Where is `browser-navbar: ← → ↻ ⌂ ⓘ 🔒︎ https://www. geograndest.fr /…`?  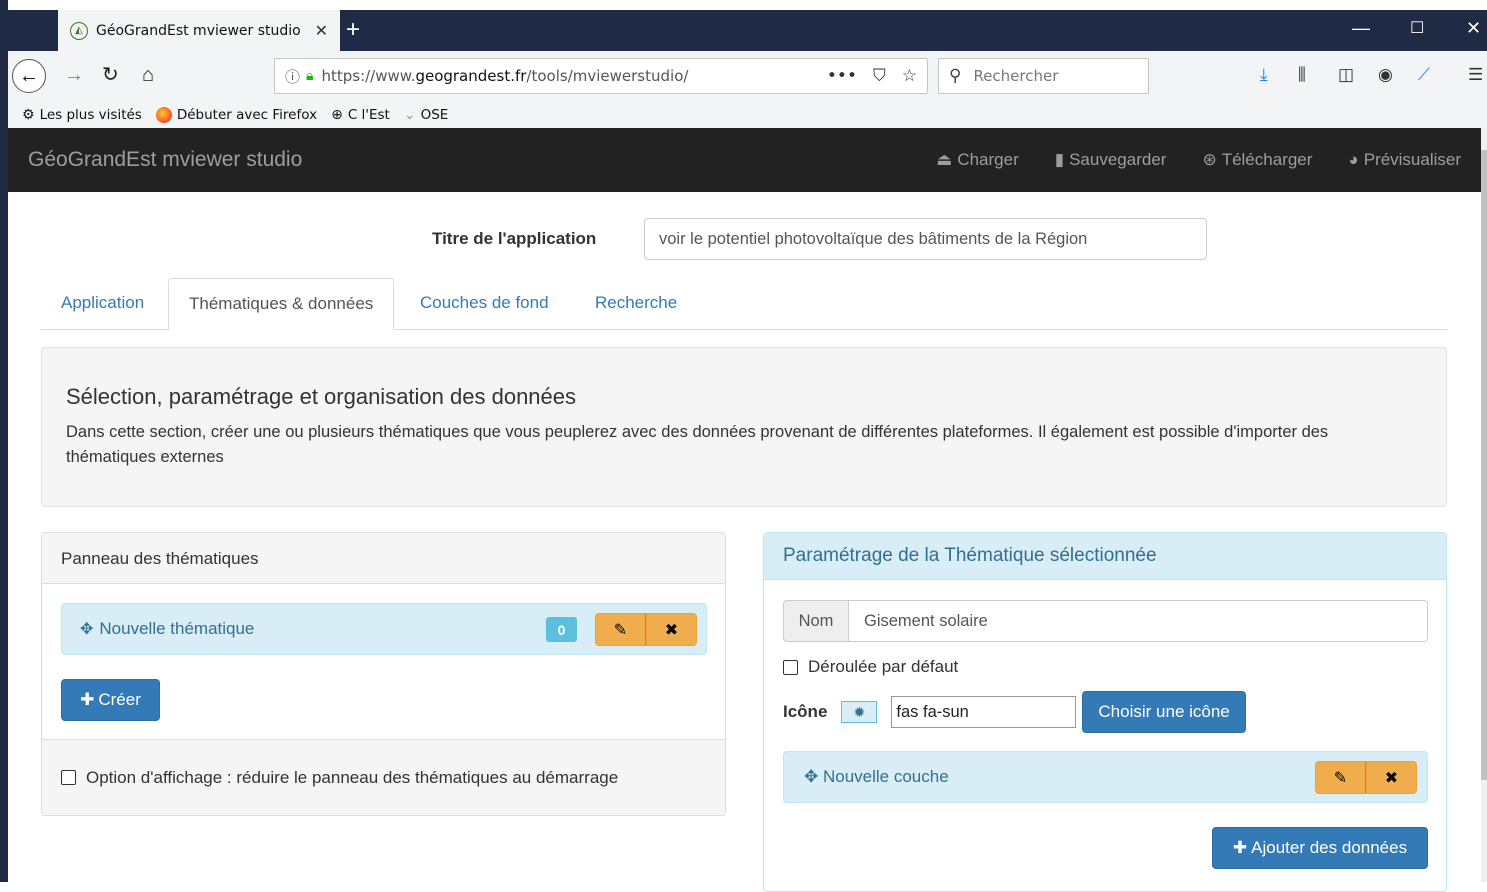
browser-navbar: ← → ↻ ⌂ ⓘ 🔒︎ https://www. geograndest.fr /… is located at coordinates (747, 76).